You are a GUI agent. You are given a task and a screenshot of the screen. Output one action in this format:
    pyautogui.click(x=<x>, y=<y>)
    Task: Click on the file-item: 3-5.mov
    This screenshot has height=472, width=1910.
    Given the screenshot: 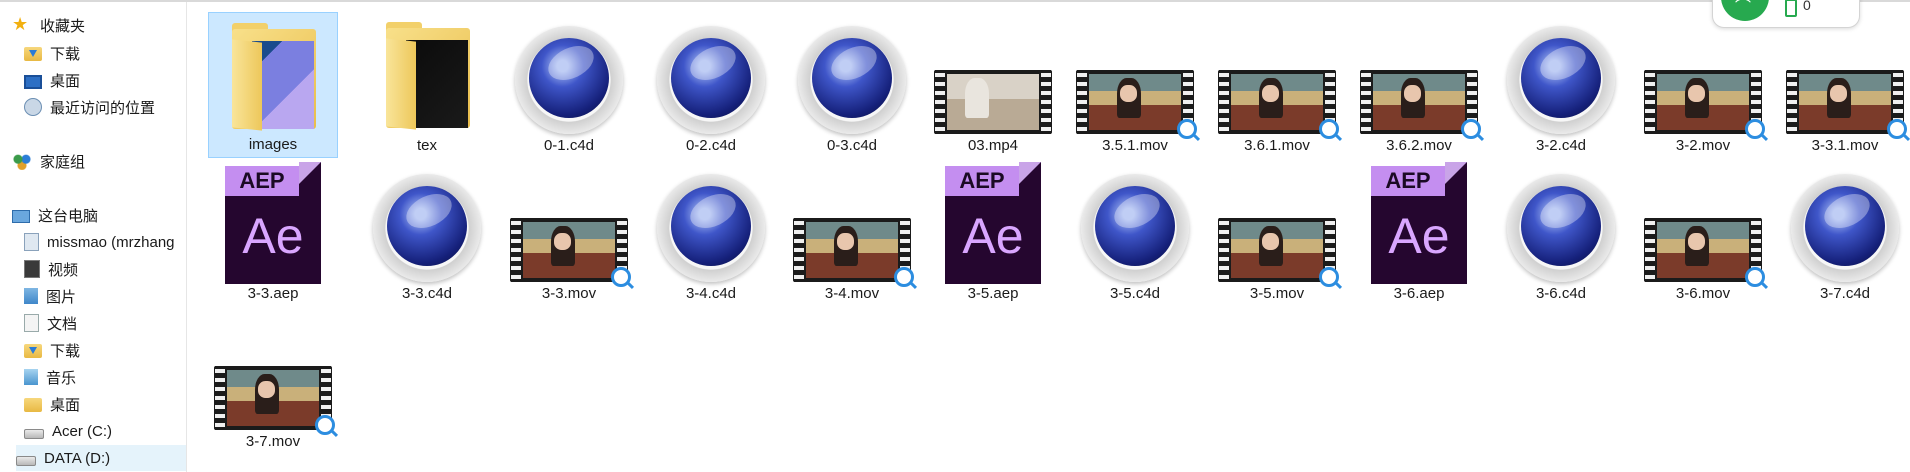 What is the action you would take?
    pyautogui.click(x=1277, y=233)
    